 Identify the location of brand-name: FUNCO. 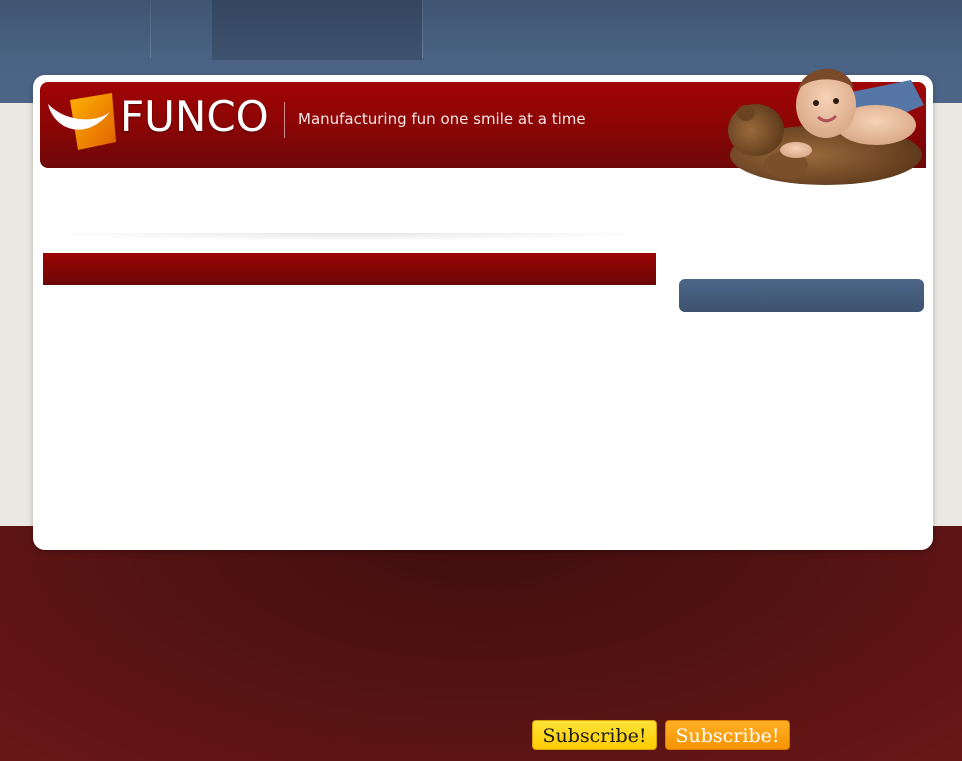
(194, 117).